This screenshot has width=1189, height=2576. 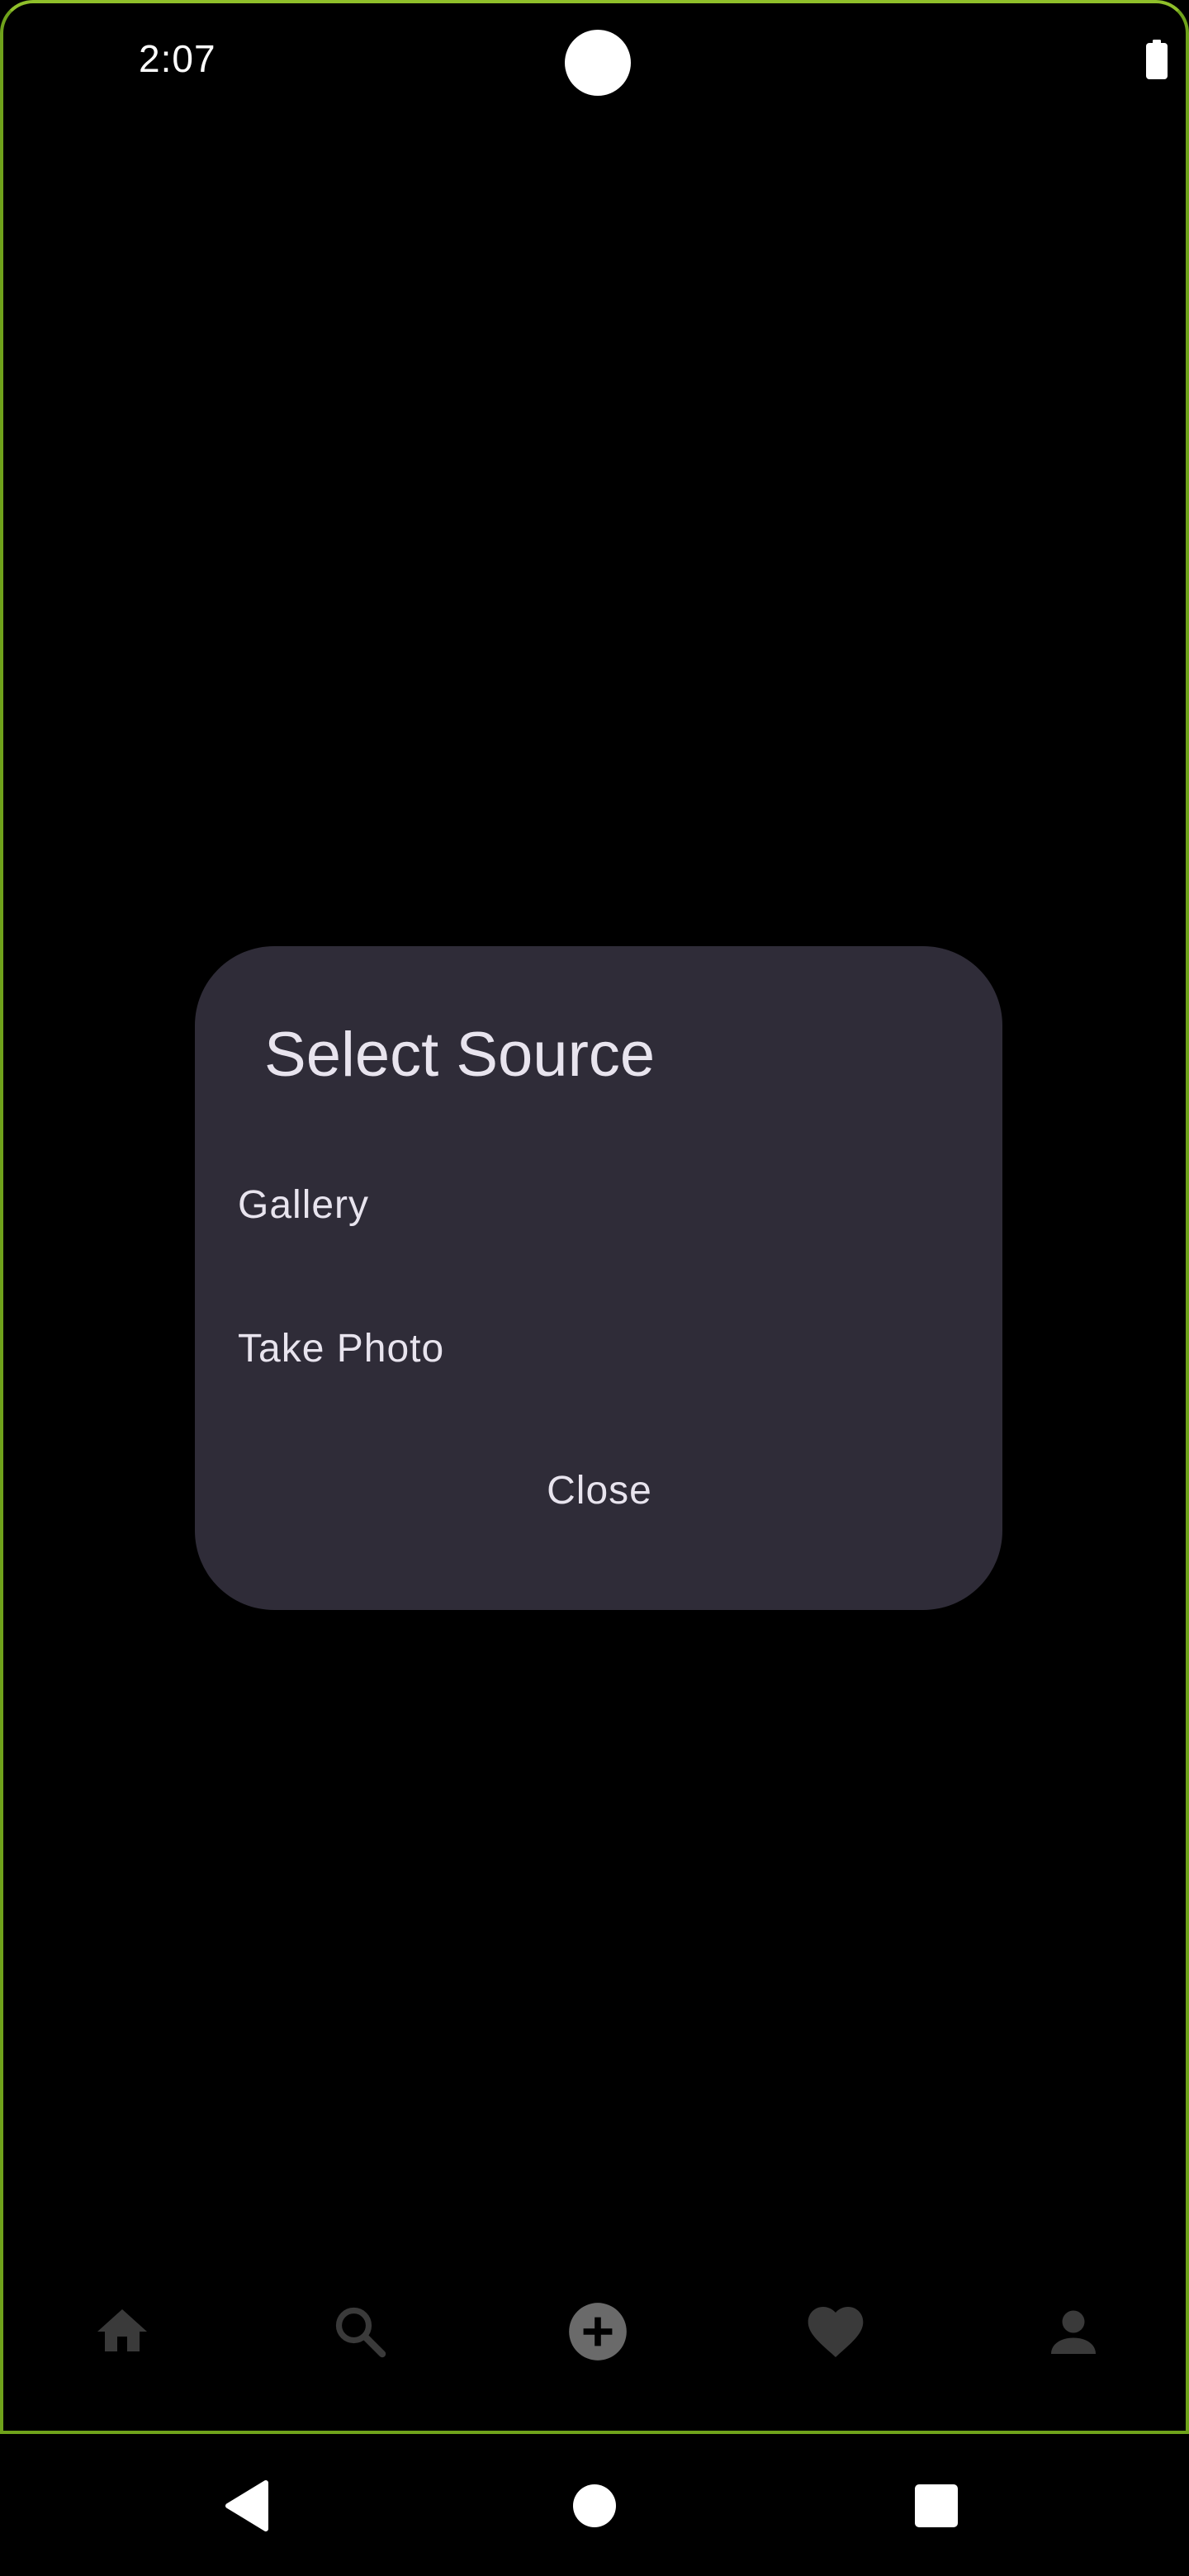 I want to click on system-home-button, so click(x=594, y=2506).